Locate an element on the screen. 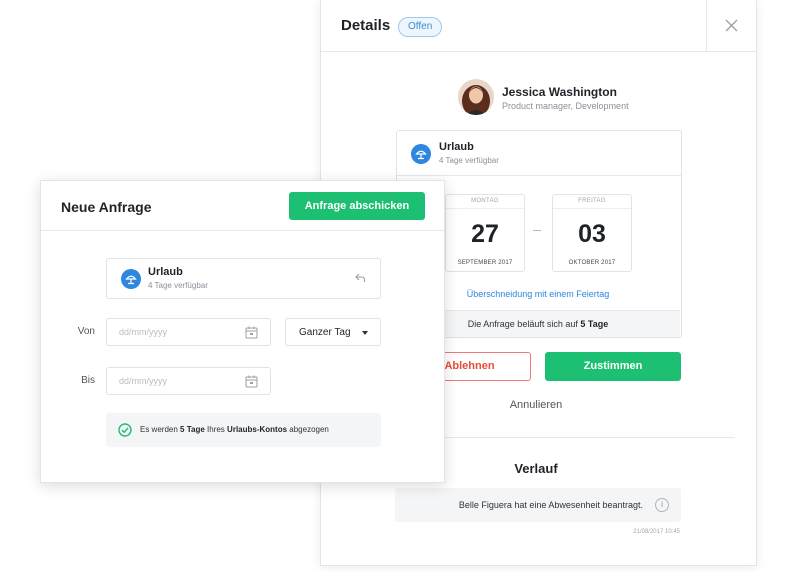  summary-amount: 5 Tage is located at coordinates (594, 324).